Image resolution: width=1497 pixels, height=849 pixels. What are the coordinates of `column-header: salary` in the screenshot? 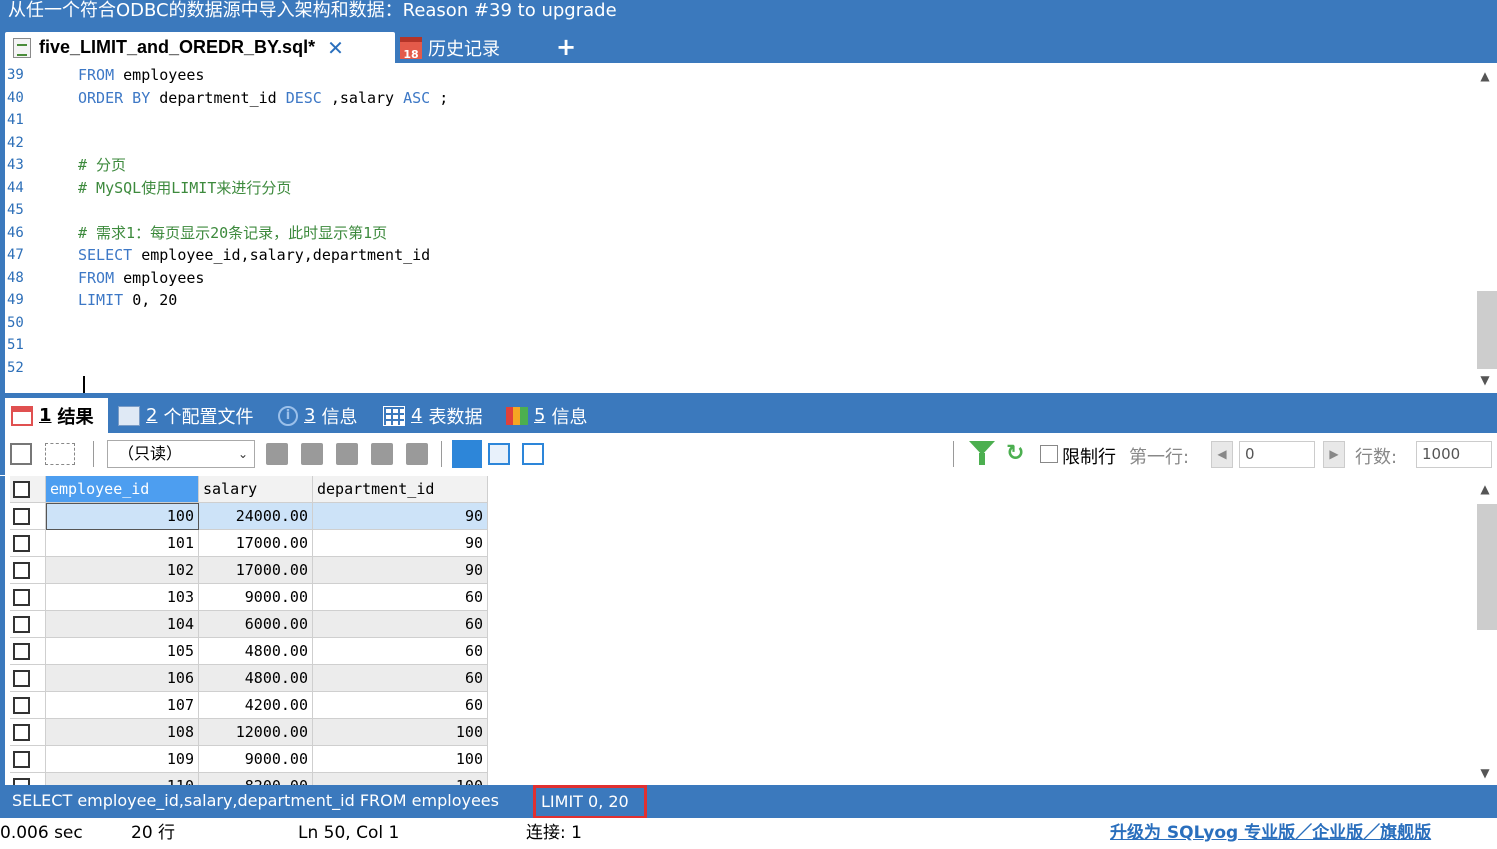 It's located at (256, 489).